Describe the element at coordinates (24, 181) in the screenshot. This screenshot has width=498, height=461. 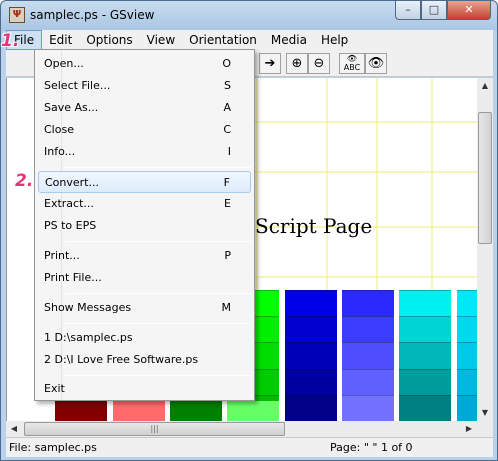
I see `step-2-callout: 2.` at that location.